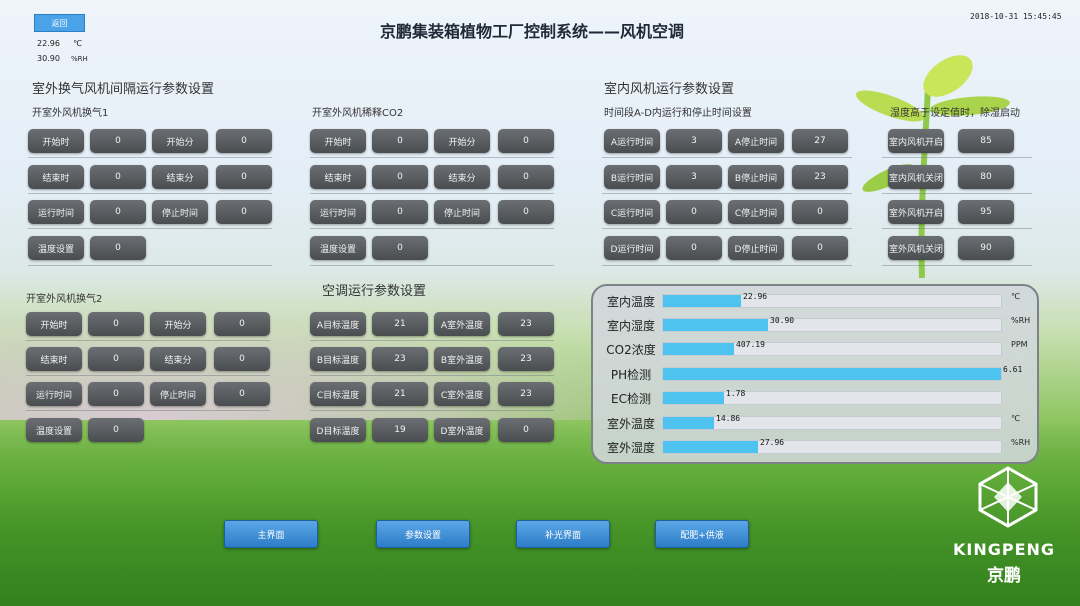  Describe the element at coordinates (338, 177) in the screenshot. I see `g3-end-hour-label: 结束时` at that location.